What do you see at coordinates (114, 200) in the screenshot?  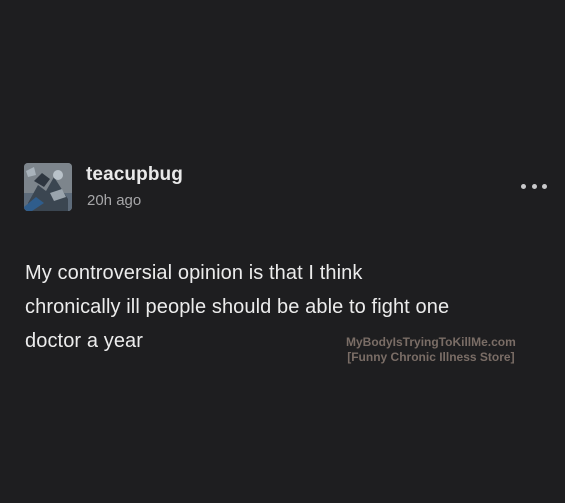 I see `post-timestamp: 20h ago` at bounding box center [114, 200].